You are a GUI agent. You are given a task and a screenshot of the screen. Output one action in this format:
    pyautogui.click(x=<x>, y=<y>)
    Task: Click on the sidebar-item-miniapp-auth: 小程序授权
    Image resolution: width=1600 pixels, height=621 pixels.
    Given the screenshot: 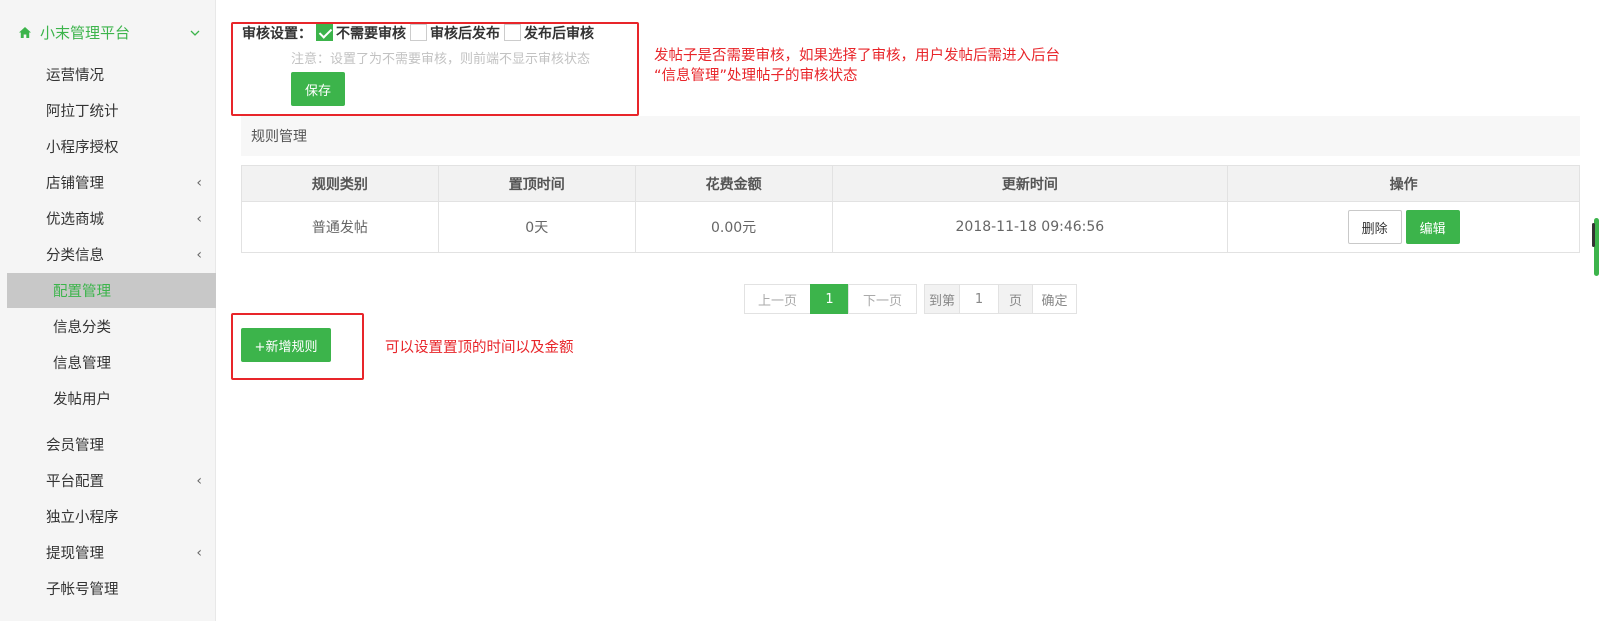 What is the action you would take?
    pyautogui.click(x=108, y=146)
    